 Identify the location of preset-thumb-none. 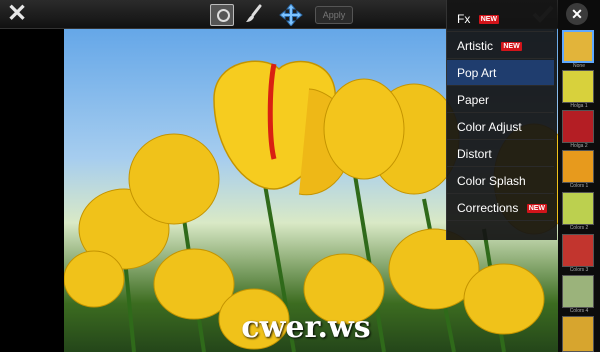
(578, 46).